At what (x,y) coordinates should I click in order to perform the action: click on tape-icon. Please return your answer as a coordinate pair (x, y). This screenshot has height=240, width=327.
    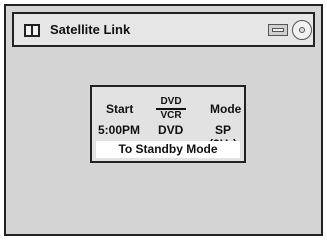
    Looking at the image, I should click on (278, 30).